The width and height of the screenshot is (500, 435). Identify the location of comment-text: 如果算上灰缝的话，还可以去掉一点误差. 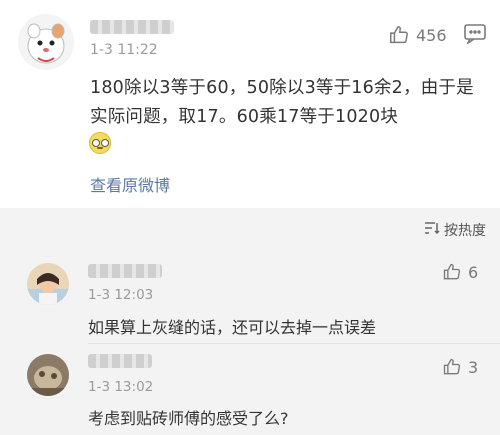
(232, 327).